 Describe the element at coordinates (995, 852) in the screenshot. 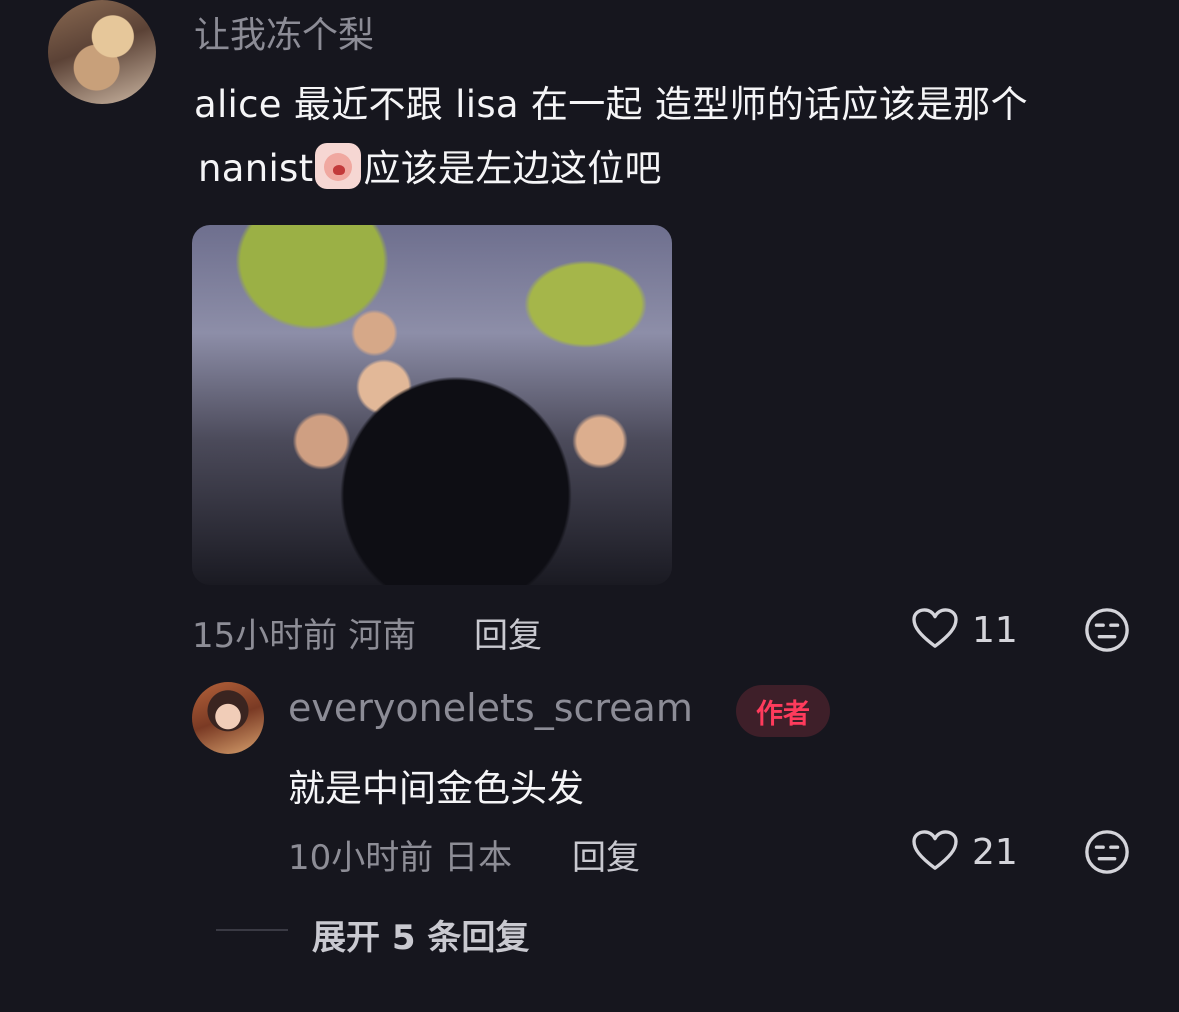

I see `reply-like-count: 21` at that location.